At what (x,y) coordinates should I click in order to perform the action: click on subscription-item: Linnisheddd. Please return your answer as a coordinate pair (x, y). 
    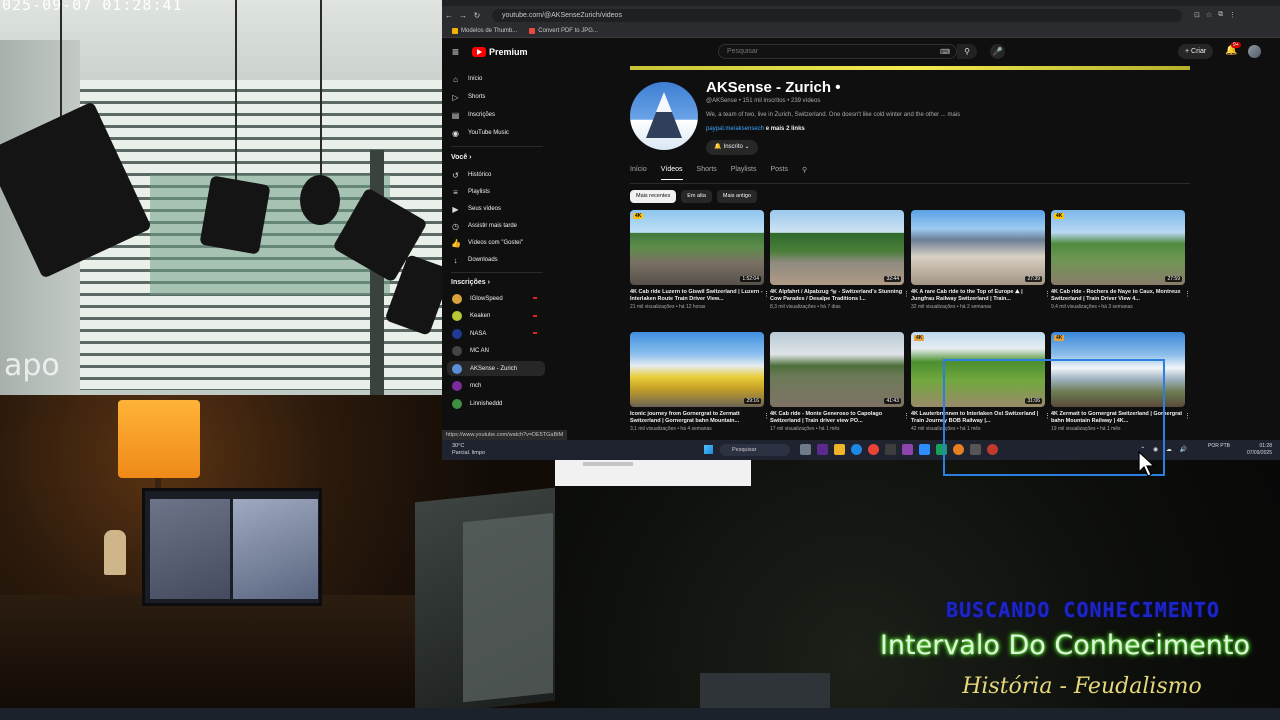
    Looking at the image, I should click on (496, 403).